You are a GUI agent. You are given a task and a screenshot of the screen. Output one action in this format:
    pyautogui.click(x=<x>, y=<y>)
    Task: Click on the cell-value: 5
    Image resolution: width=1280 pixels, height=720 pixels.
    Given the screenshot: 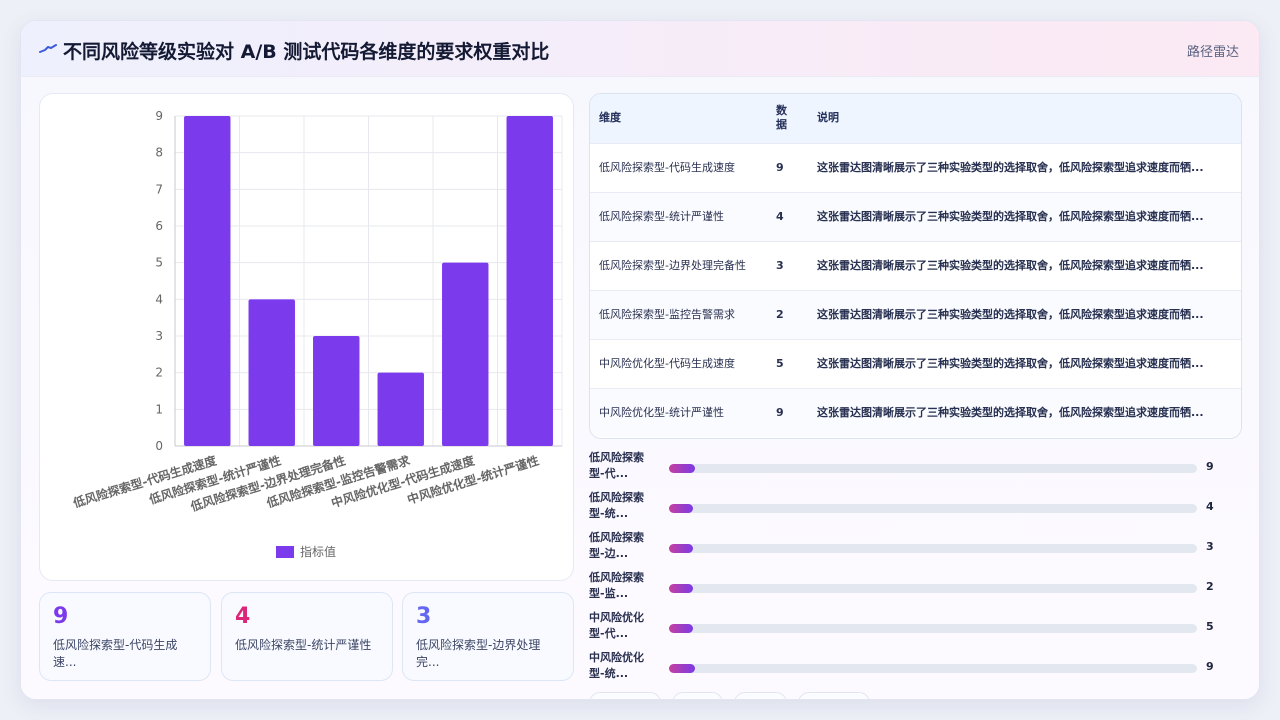 What is the action you would take?
    pyautogui.click(x=780, y=363)
    